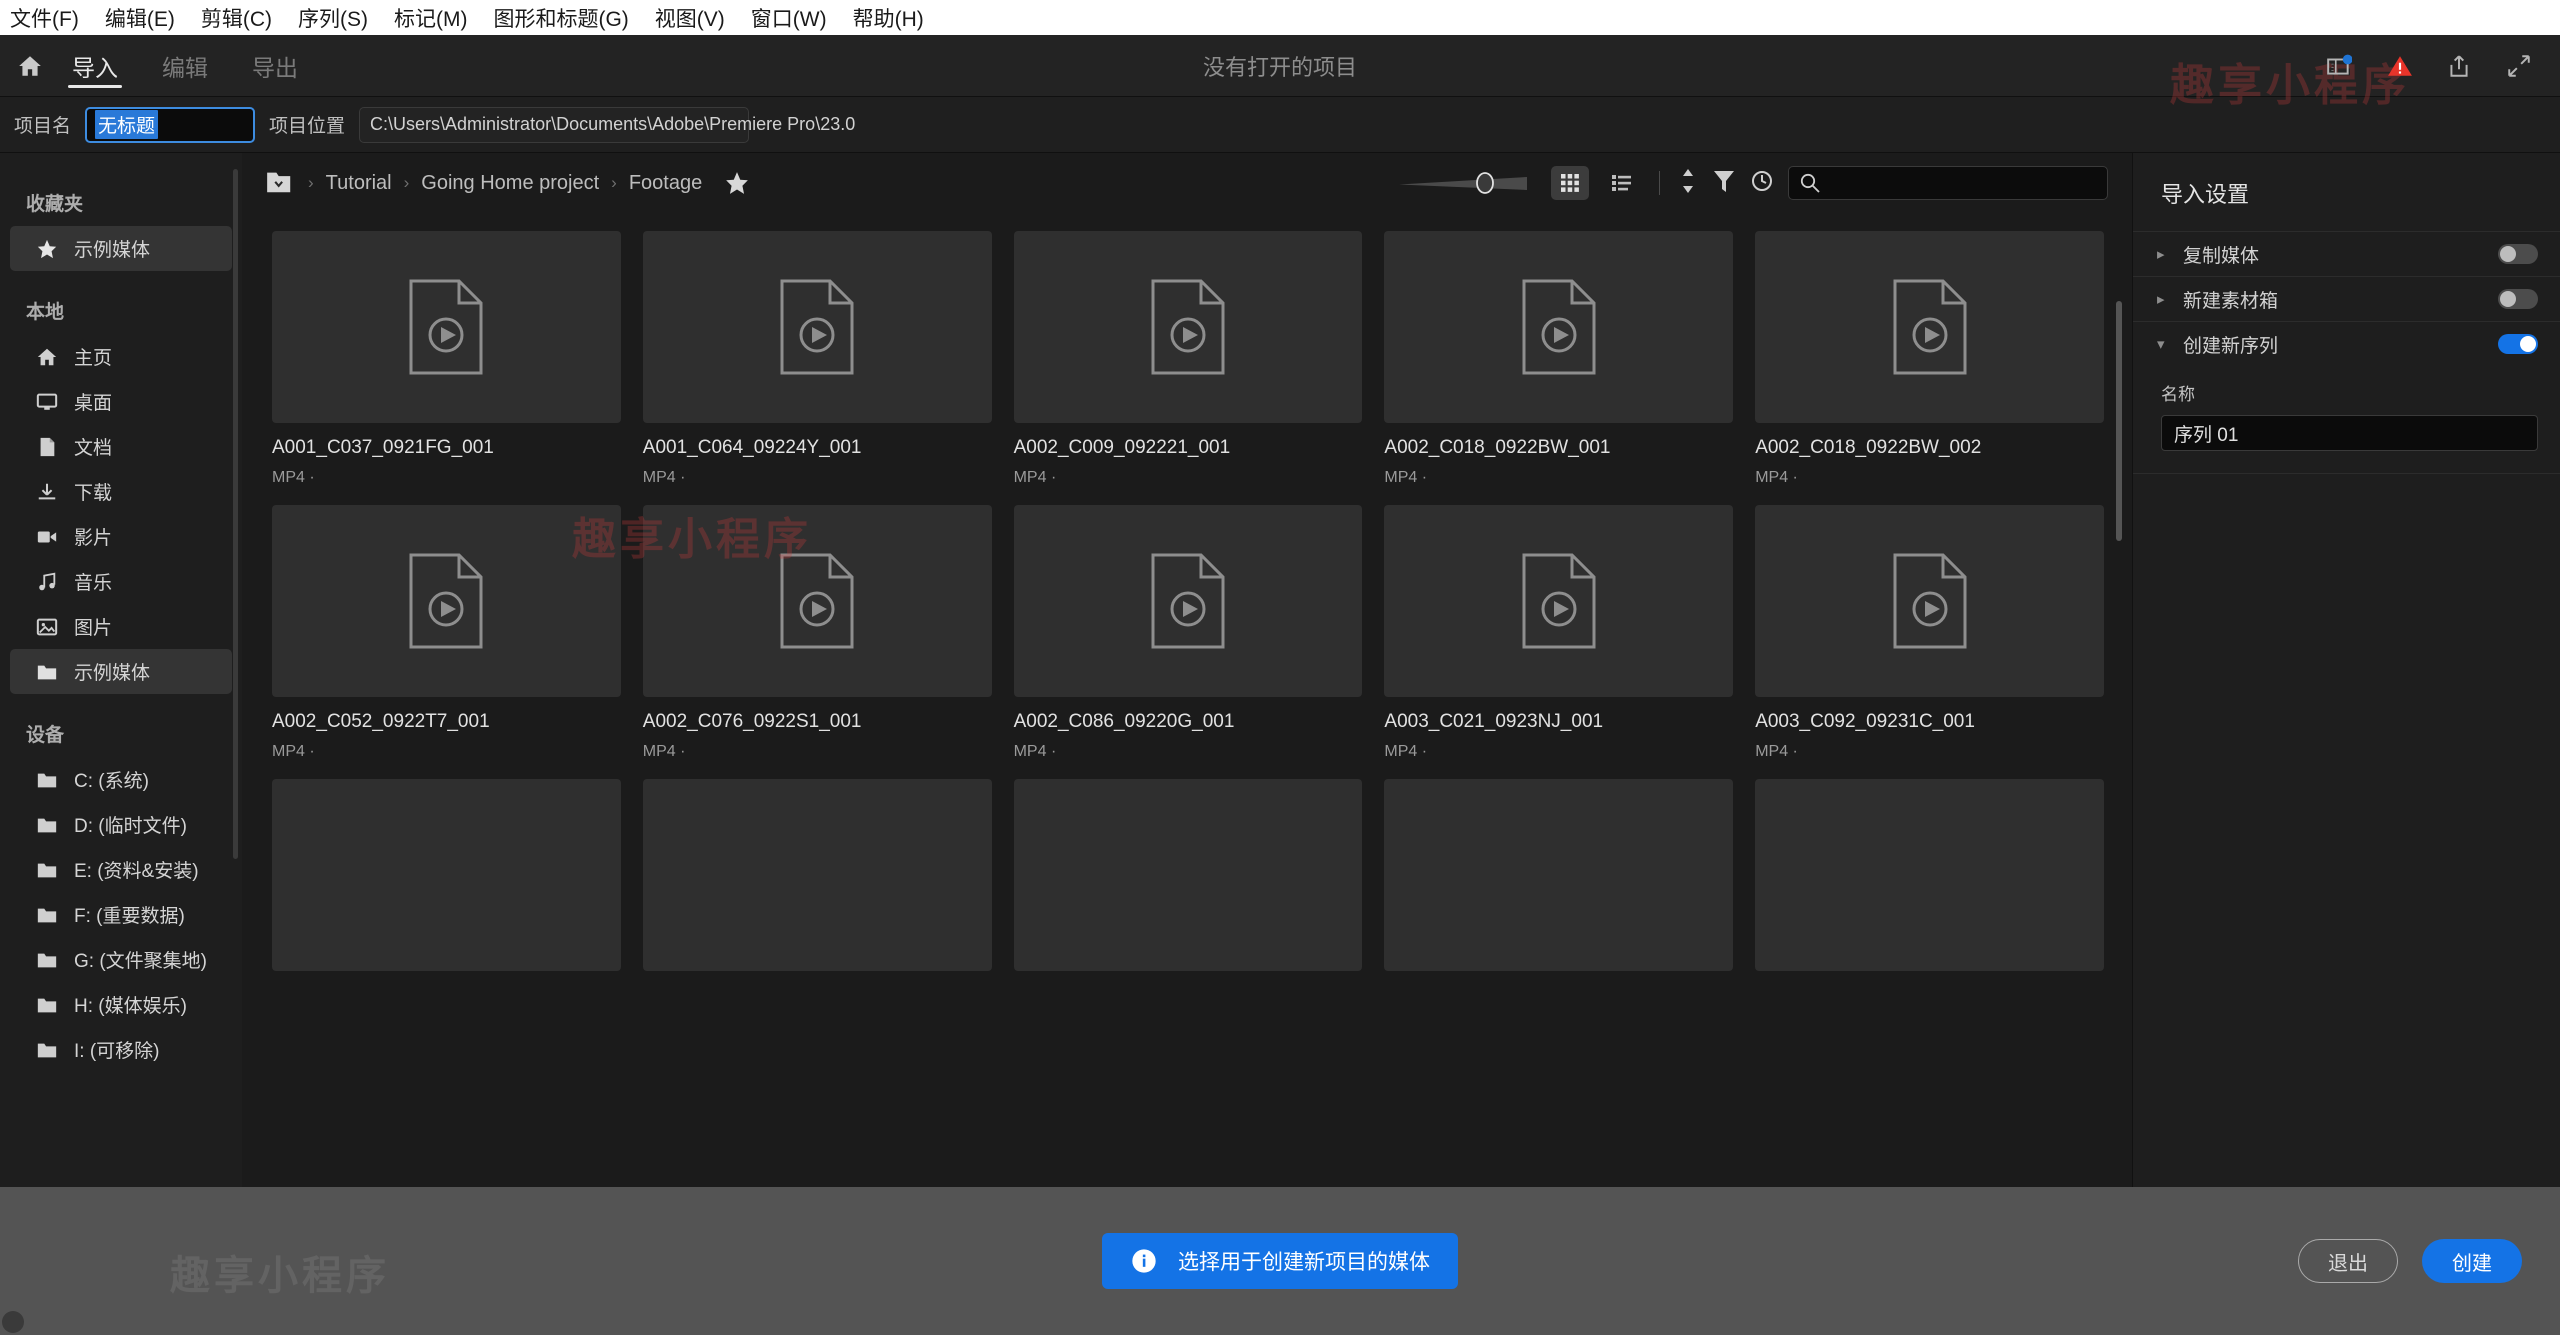 The height and width of the screenshot is (1335, 2560). What do you see at coordinates (121, 248) in the screenshot?
I see `sidebar-item-sample-media-fav: 示例媒体` at bounding box center [121, 248].